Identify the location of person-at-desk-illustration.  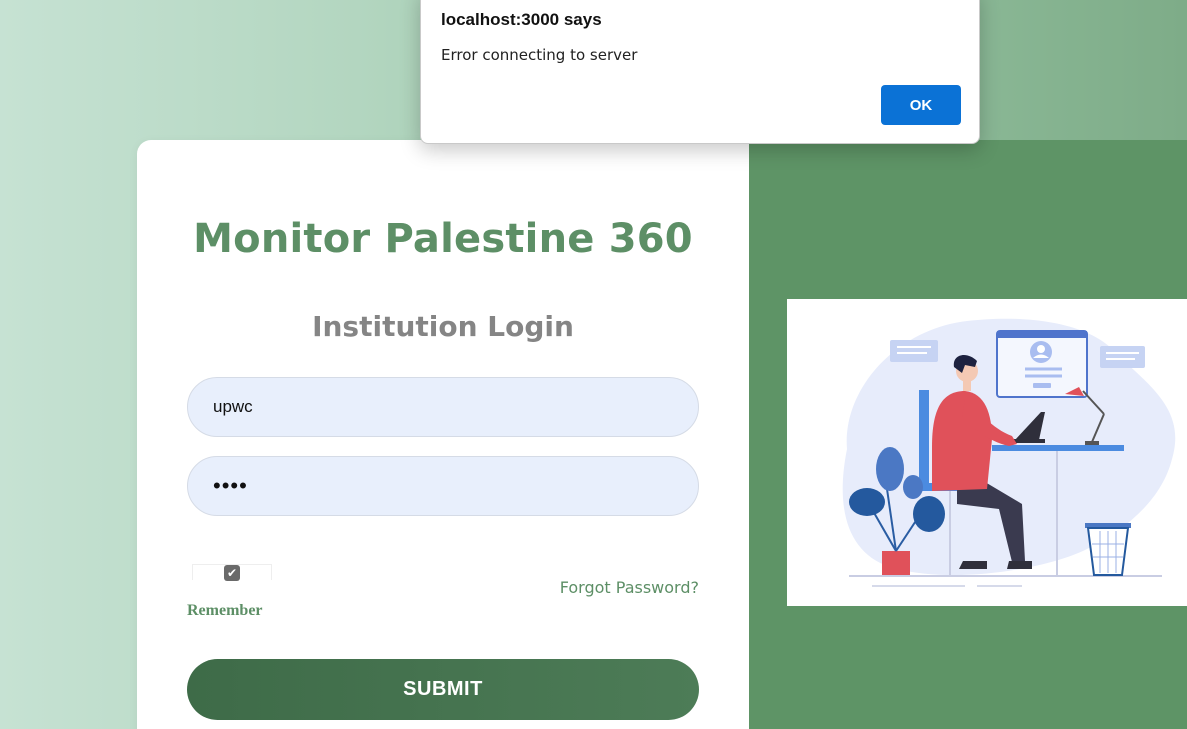
(987, 452).